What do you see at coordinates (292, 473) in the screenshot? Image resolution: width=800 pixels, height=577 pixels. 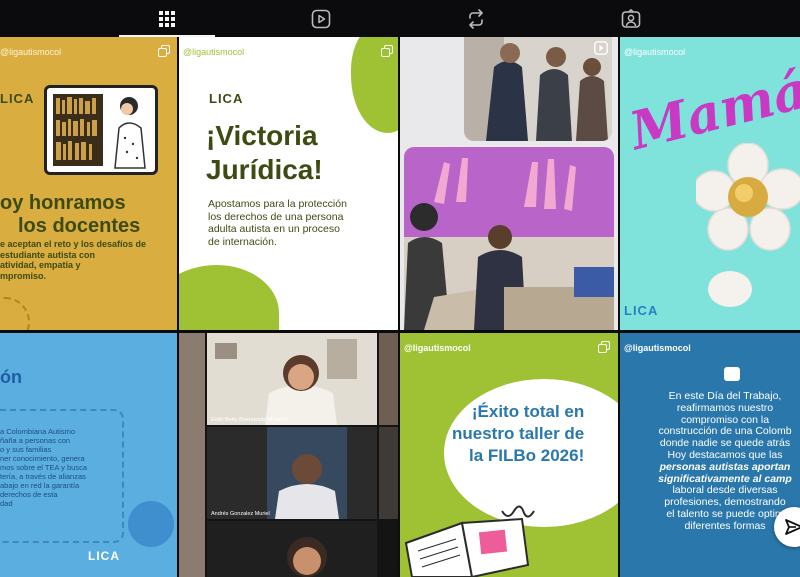 I see `call-tile-participant: Andrés Gonzalez Muriel` at bounding box center [292, 473].